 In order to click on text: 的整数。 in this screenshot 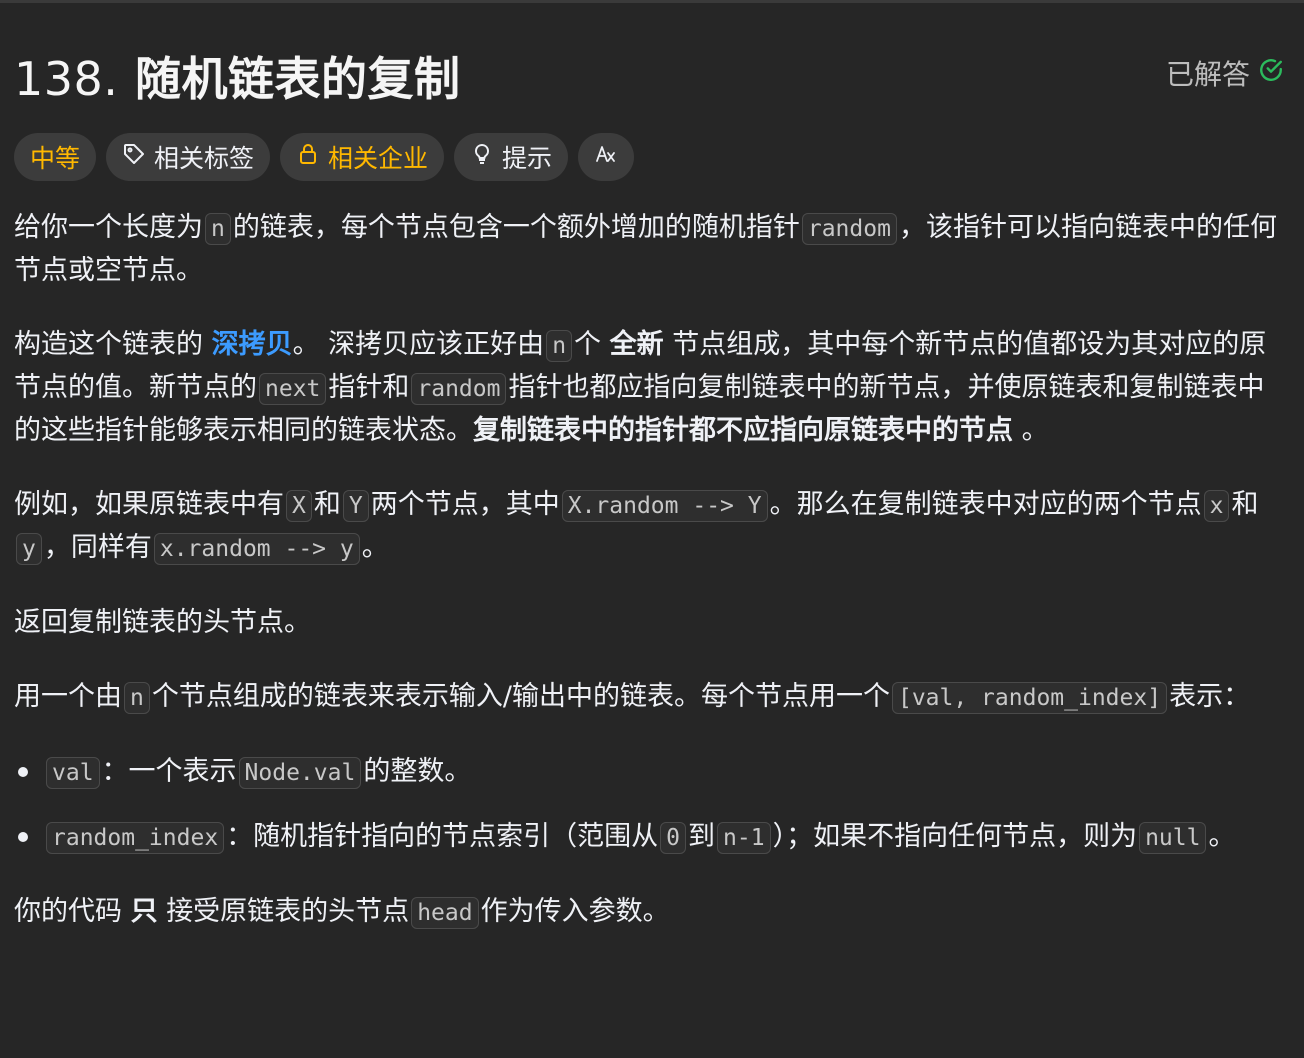, I will do `click(417, 771)`.